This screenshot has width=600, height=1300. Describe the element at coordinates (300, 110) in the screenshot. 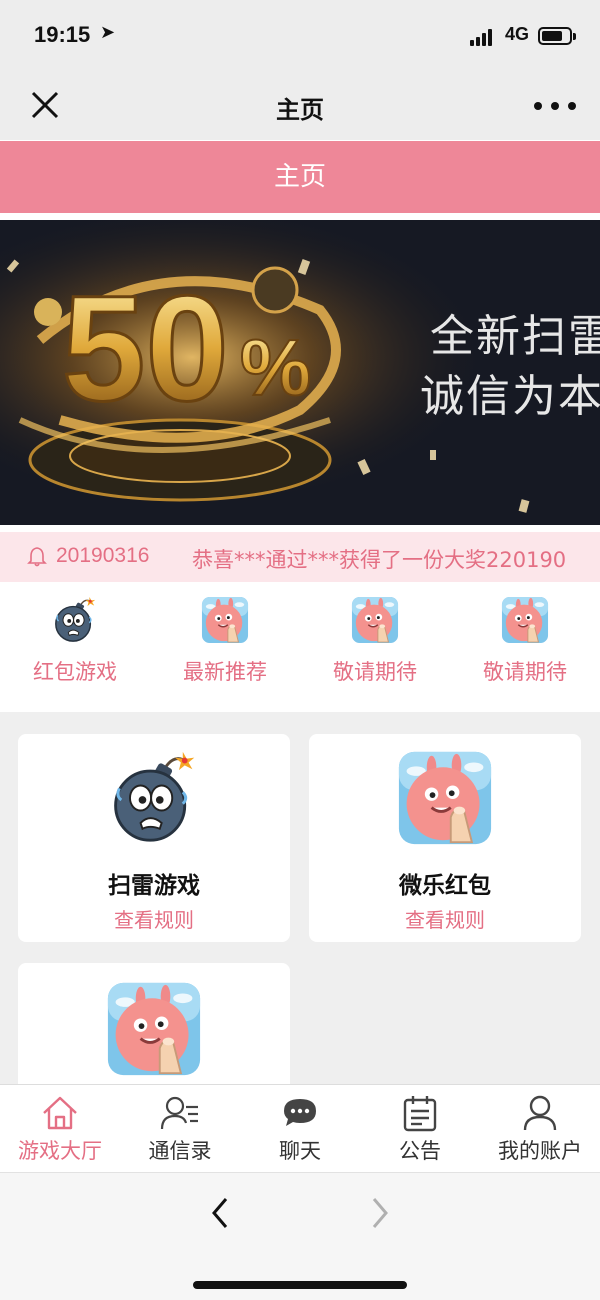

I see `nav-title: 主页` at that location.